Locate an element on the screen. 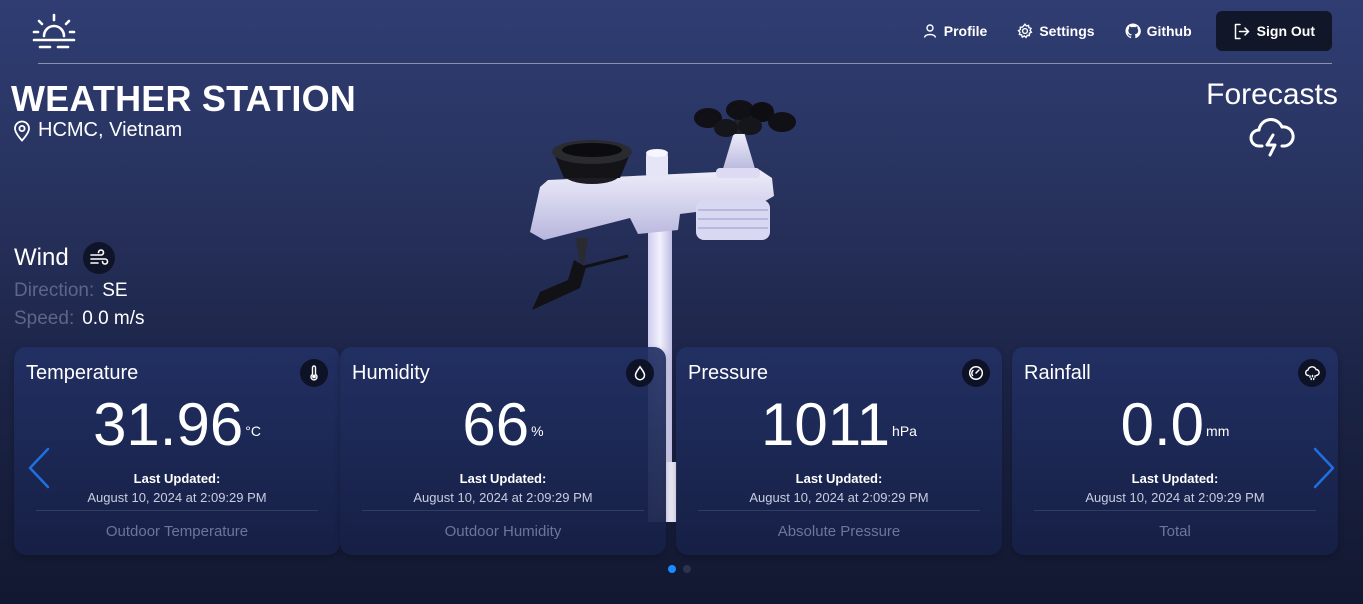 This screenshot has width=1363, height=604. profile-link: Profile is located at coordinates (955, 31).